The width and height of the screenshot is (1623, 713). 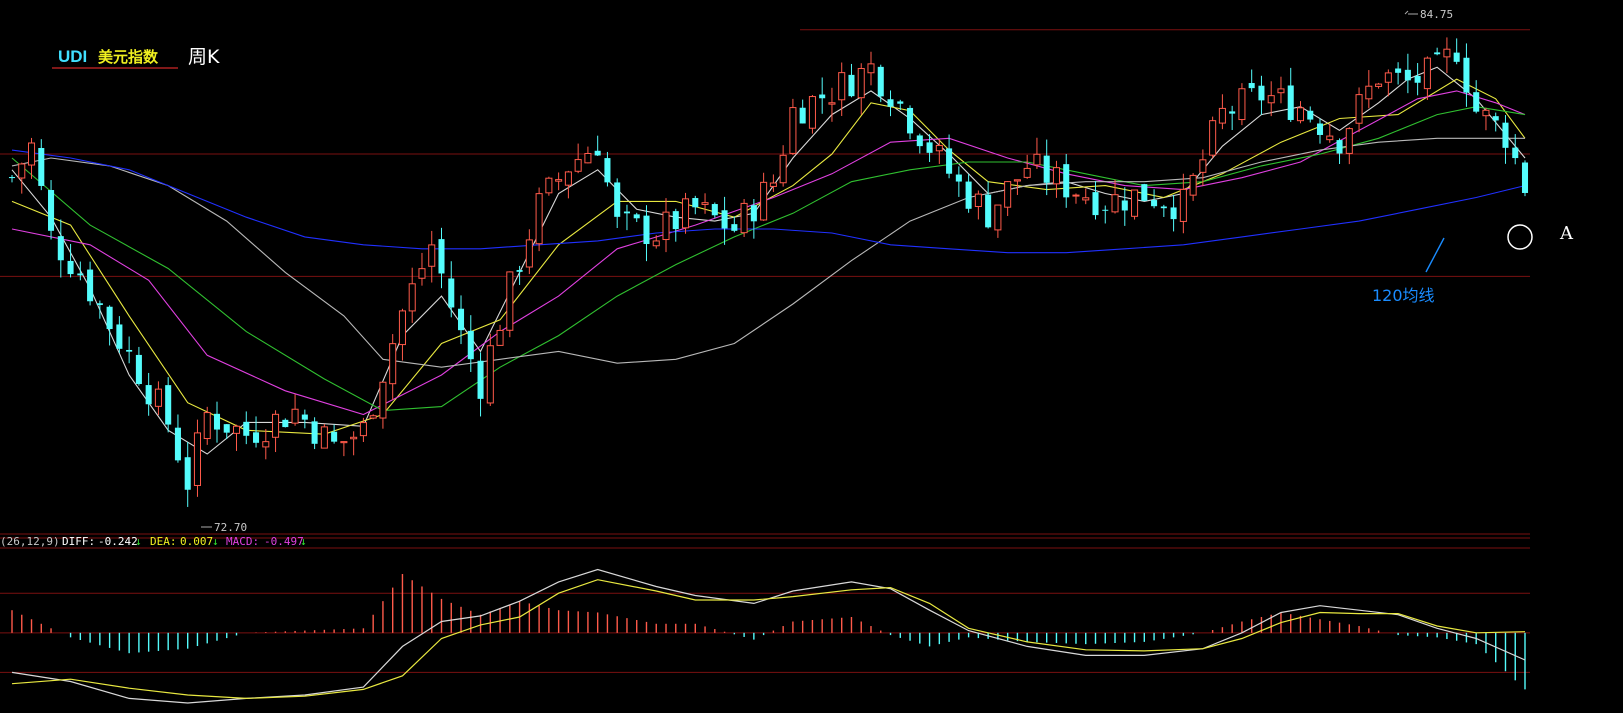 I want to click on macd-label: MACD:, so click(x=242, y=541).